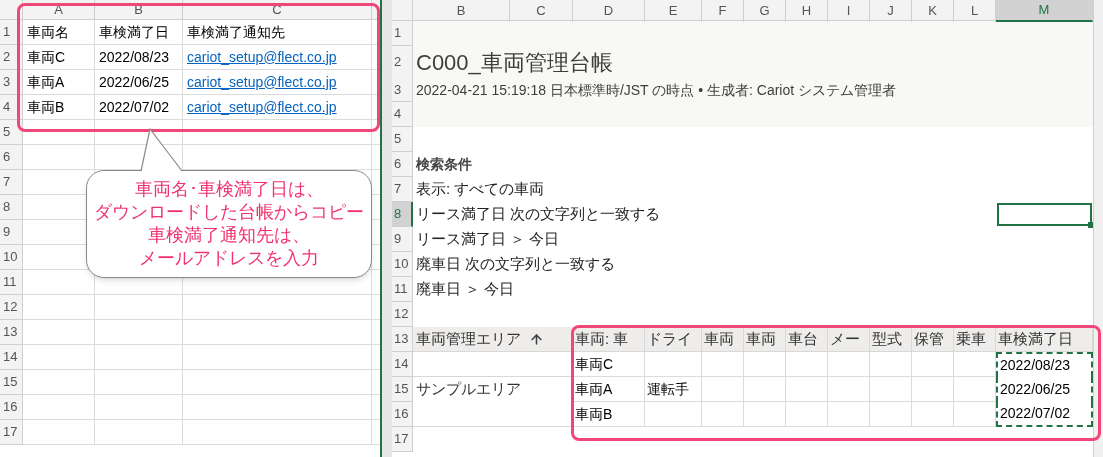 This screenshot has width=1103, height=457. What do you see at coordinates (1090, 225) in the screenshot?
I see `fill-handle` at bounding box center [1090, 225].